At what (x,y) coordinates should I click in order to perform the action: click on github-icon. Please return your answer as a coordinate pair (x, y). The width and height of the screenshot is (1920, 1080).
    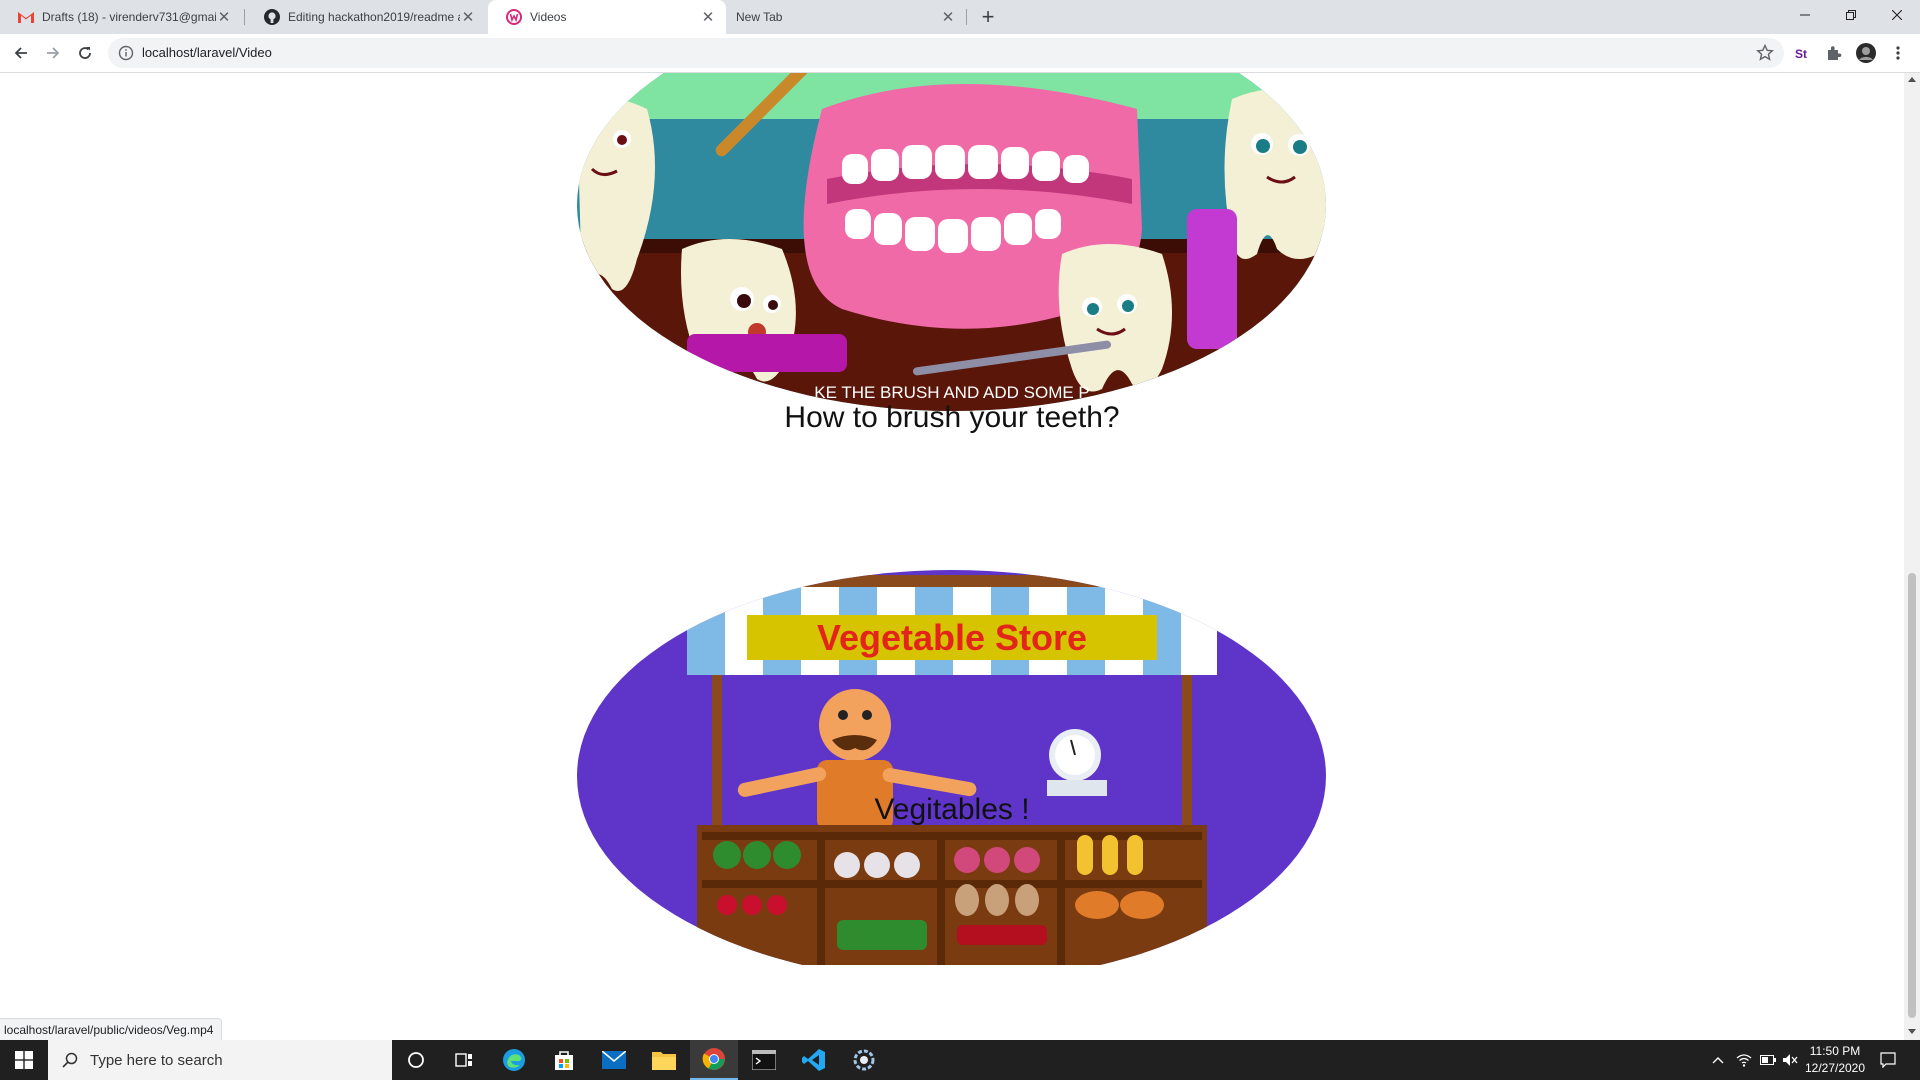
    Looking at the image, I should click on (272, 17).